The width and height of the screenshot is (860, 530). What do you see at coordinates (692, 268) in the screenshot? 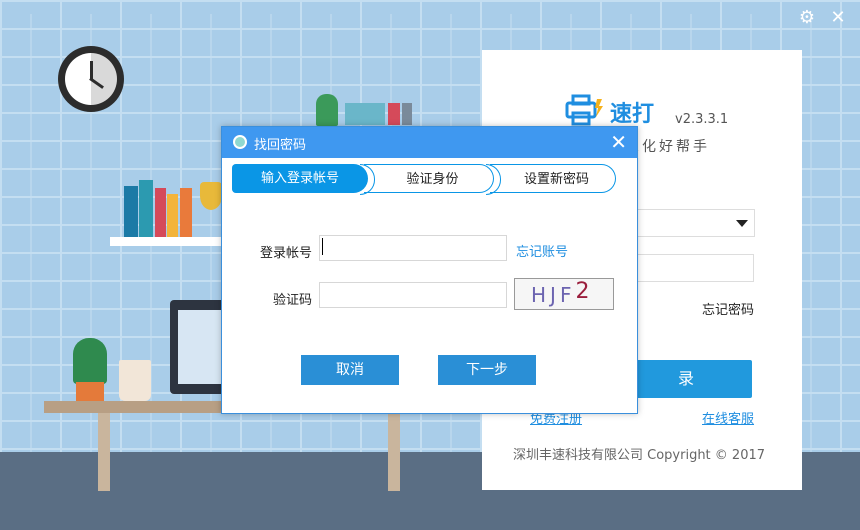
I see `password-input` at bounding box center [692, 268].